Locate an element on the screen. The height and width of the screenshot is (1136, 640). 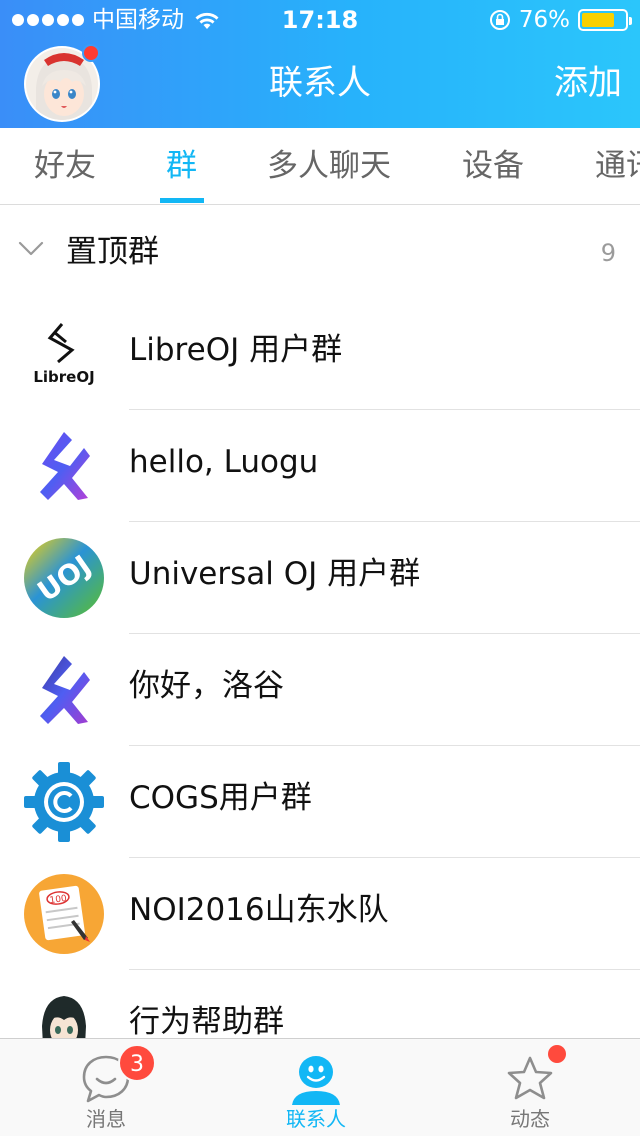
avatar-notification-dot is located at coordinates (91, 53).